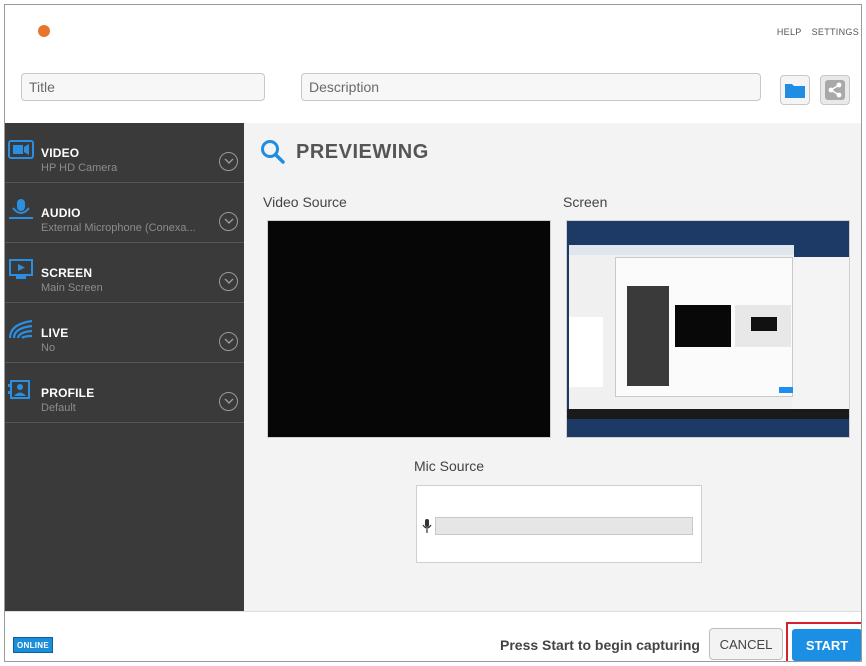  Describe the element at coordinates (124, 273) in the screenshot. I see `sidebar-item-screen: SCREEN Main Screen` at that location.